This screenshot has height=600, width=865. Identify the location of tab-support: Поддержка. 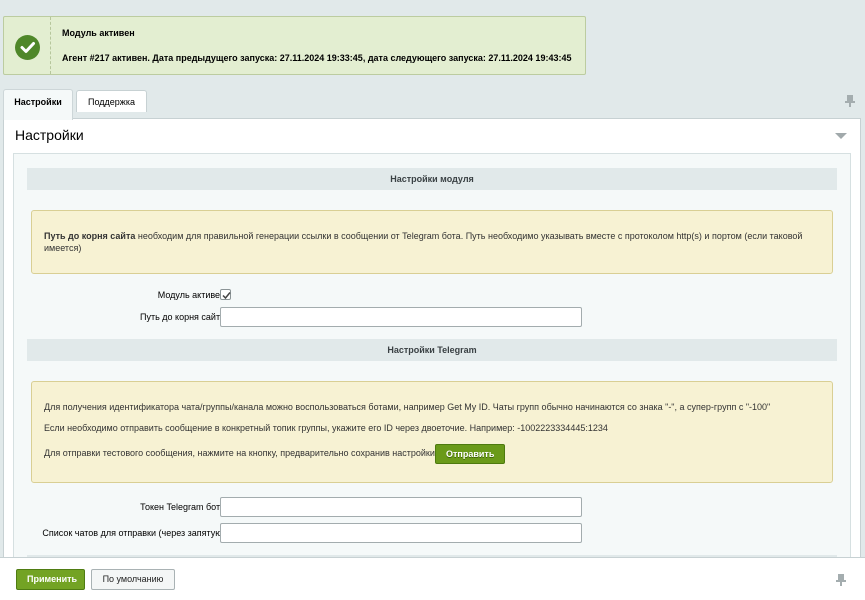
(111, 101).